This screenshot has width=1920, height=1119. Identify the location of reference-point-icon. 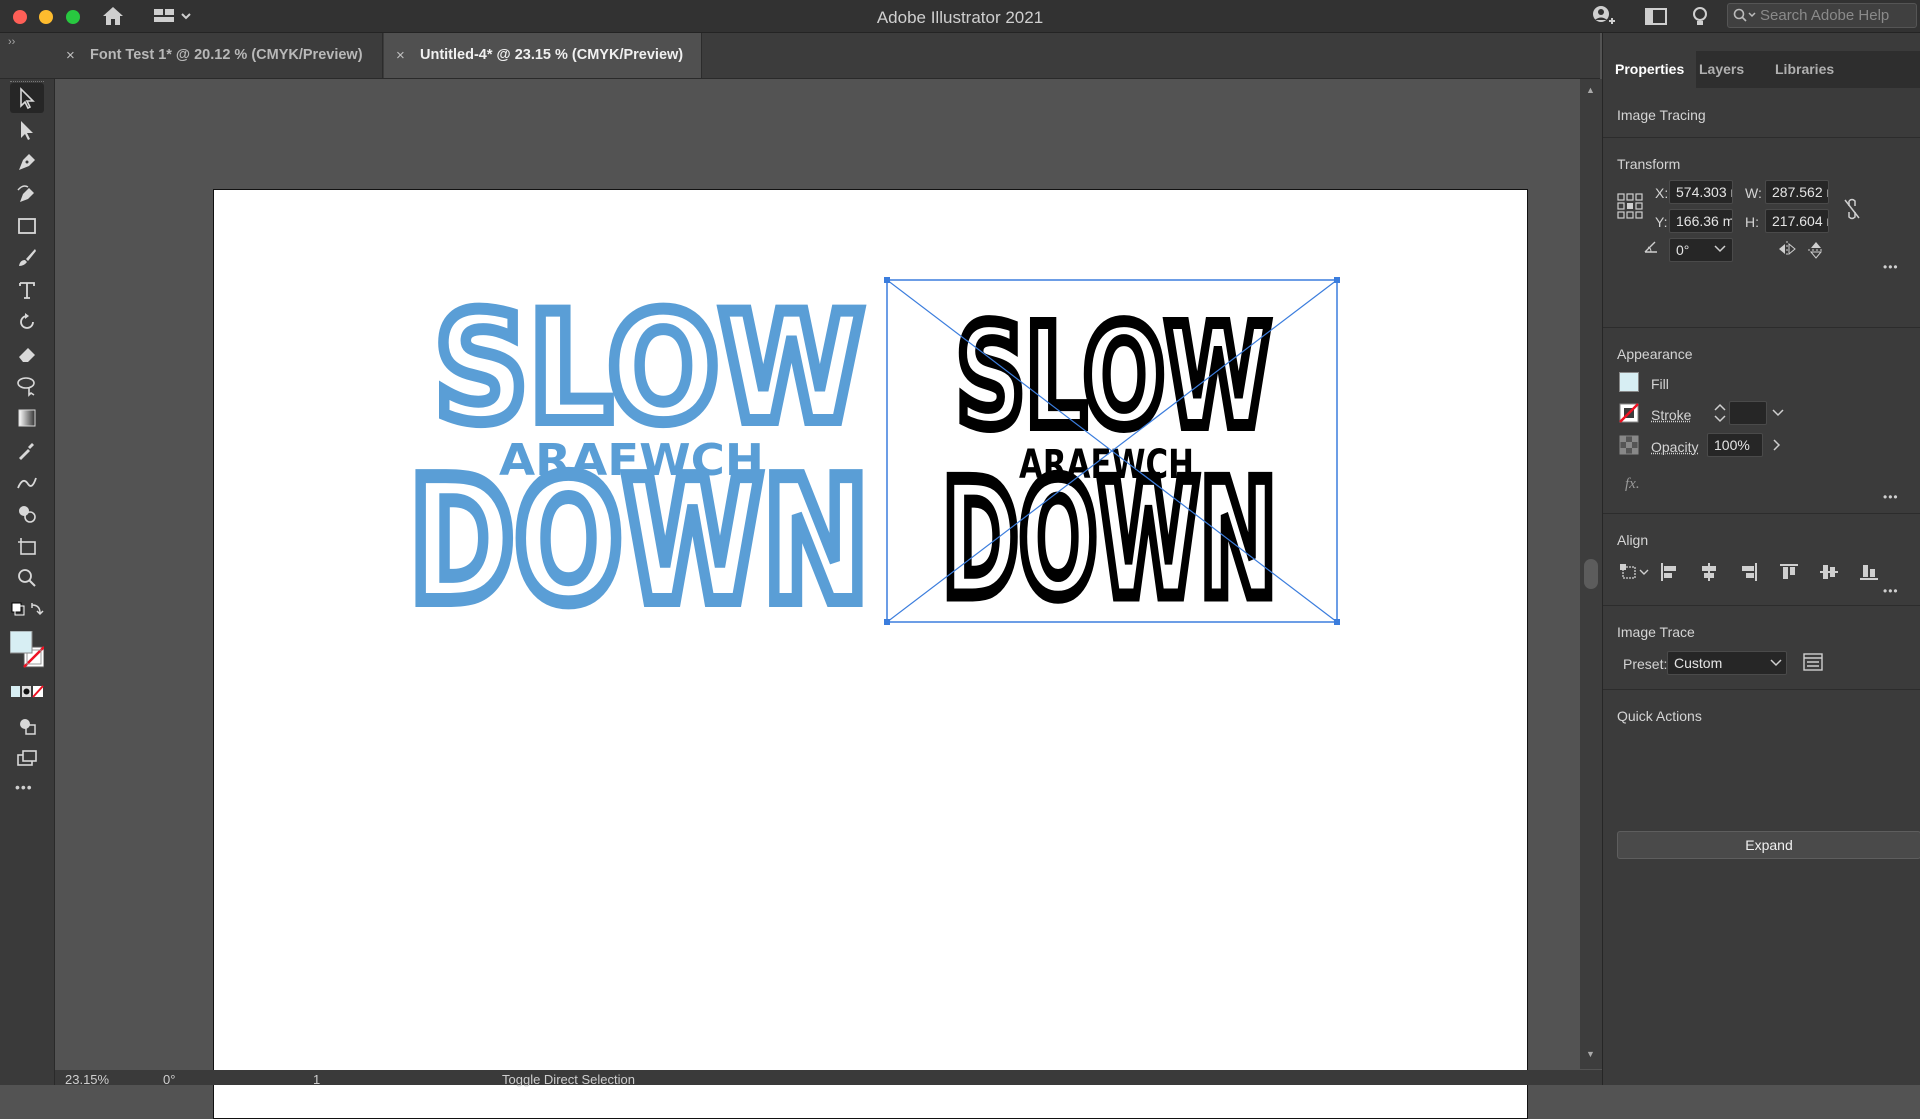
(1630, 206).